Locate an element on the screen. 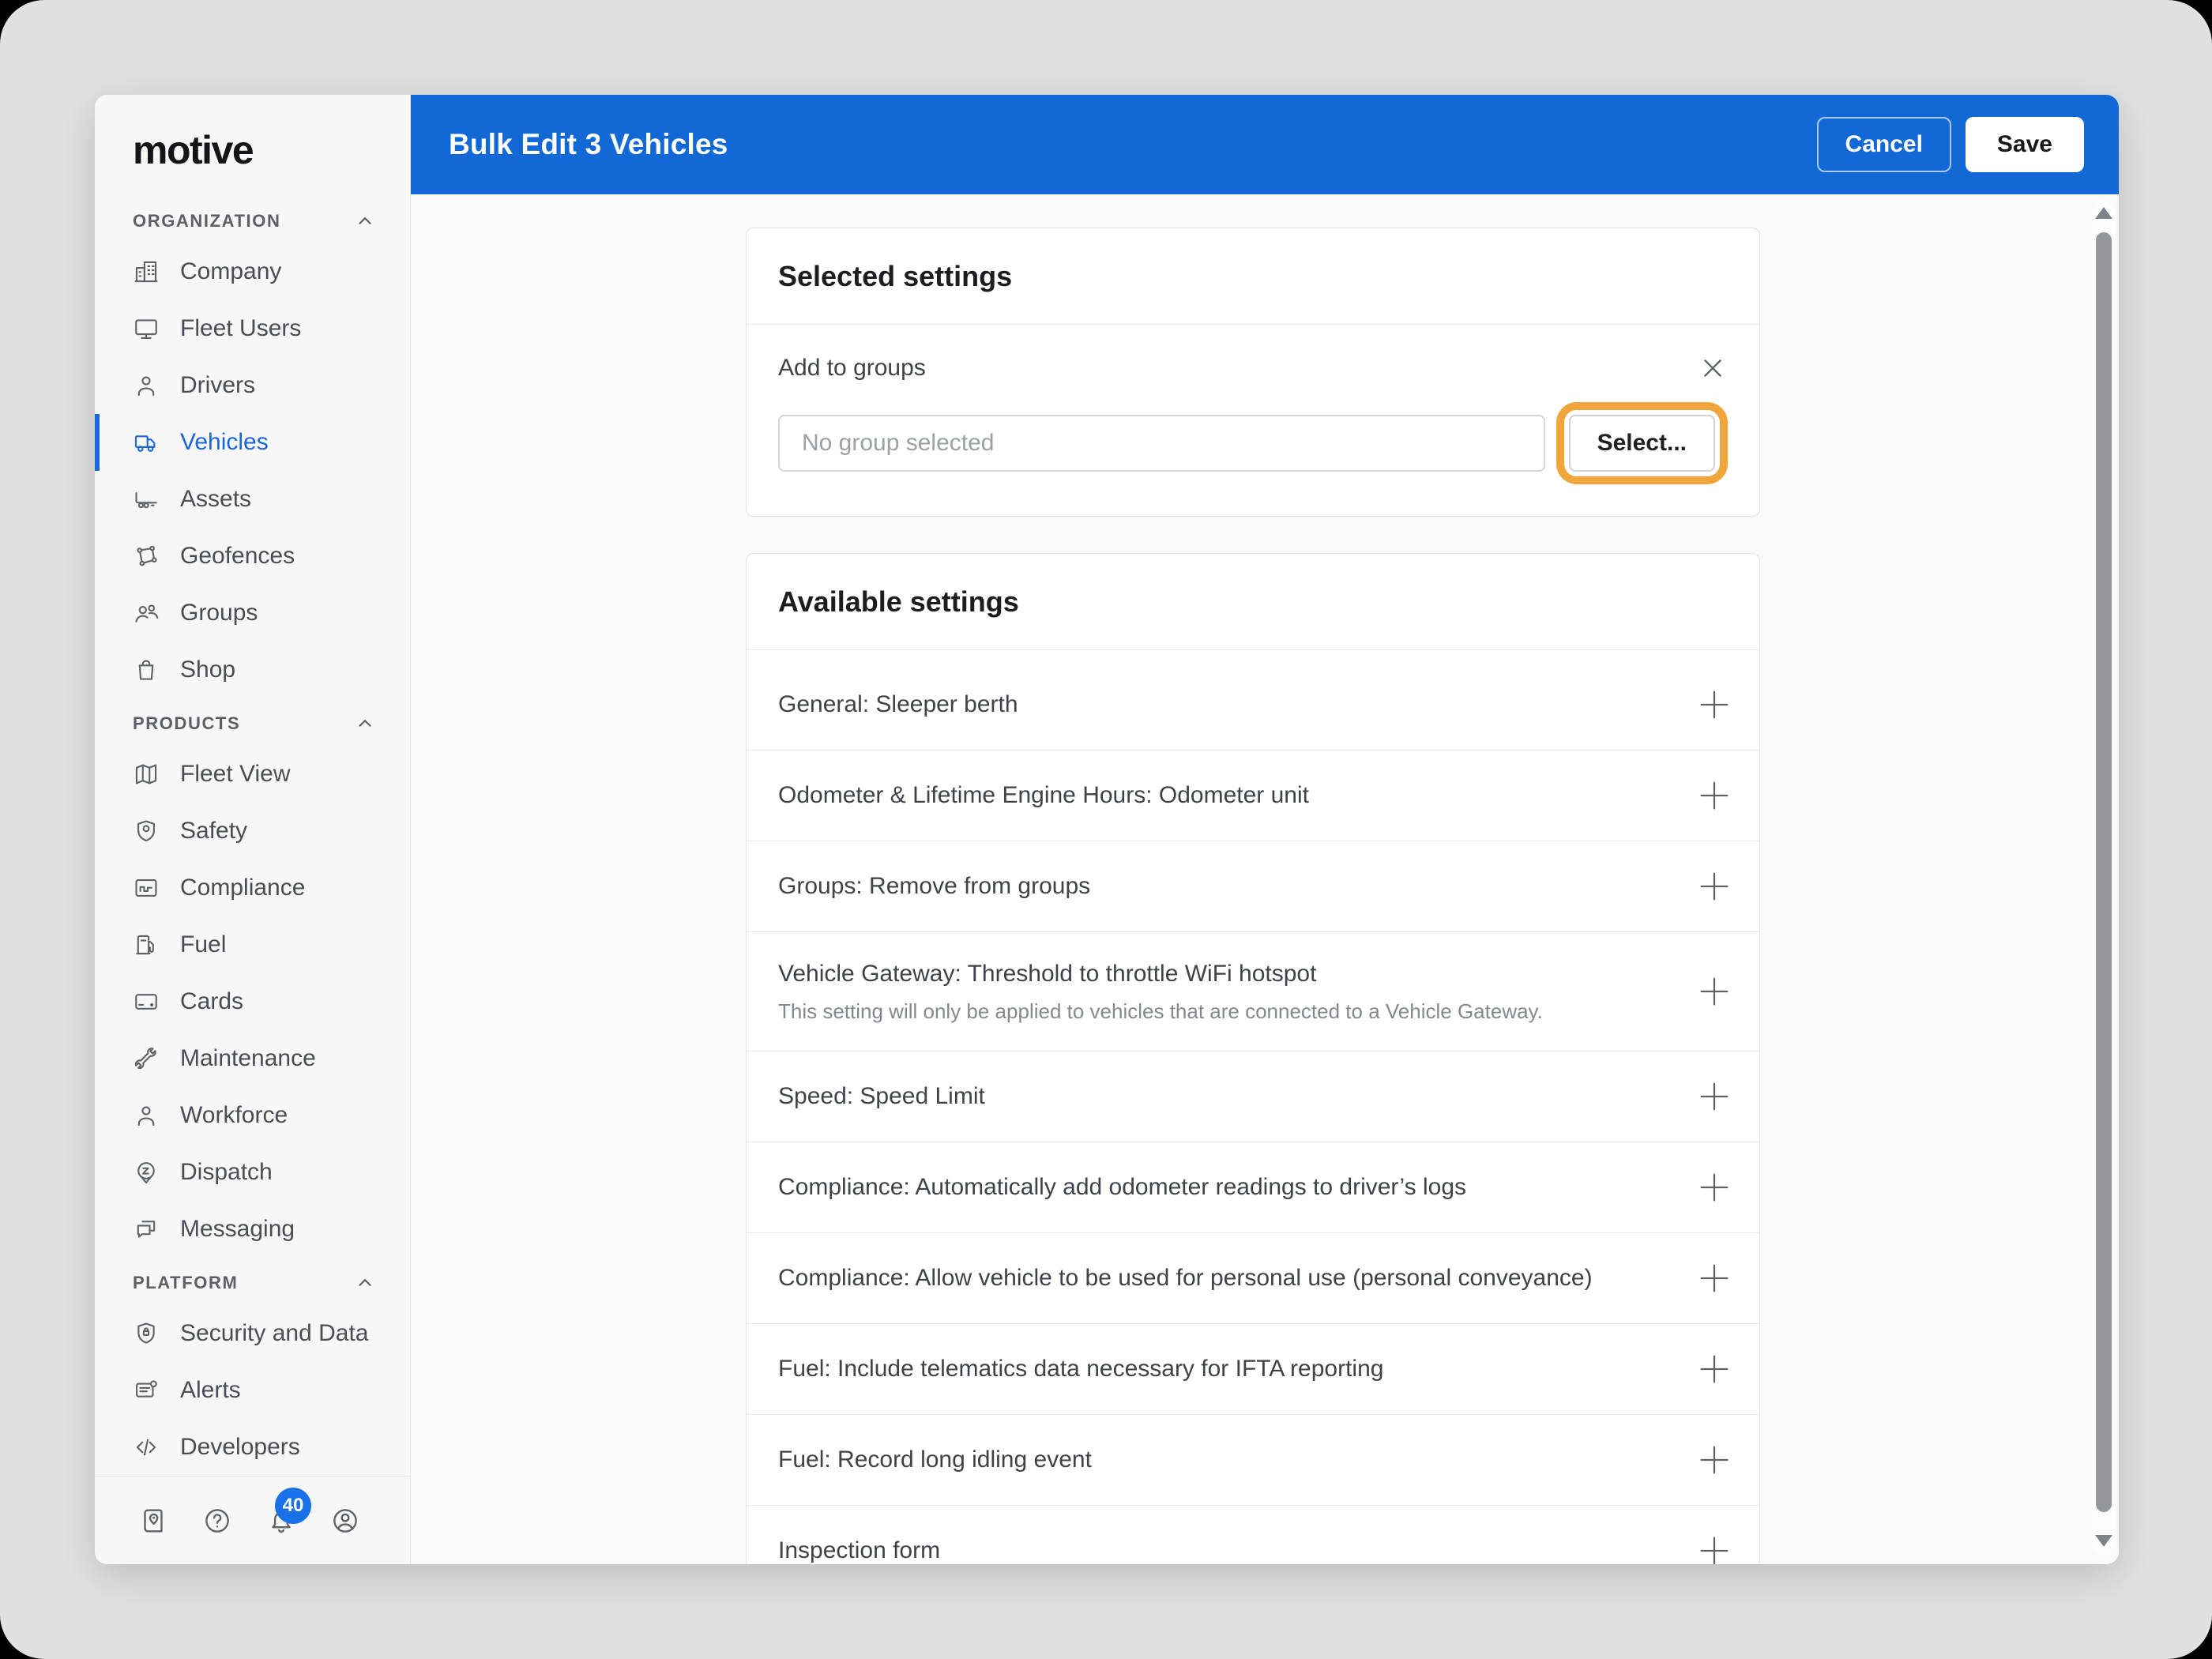  geofences-icon is located at coordinates (147, 556).